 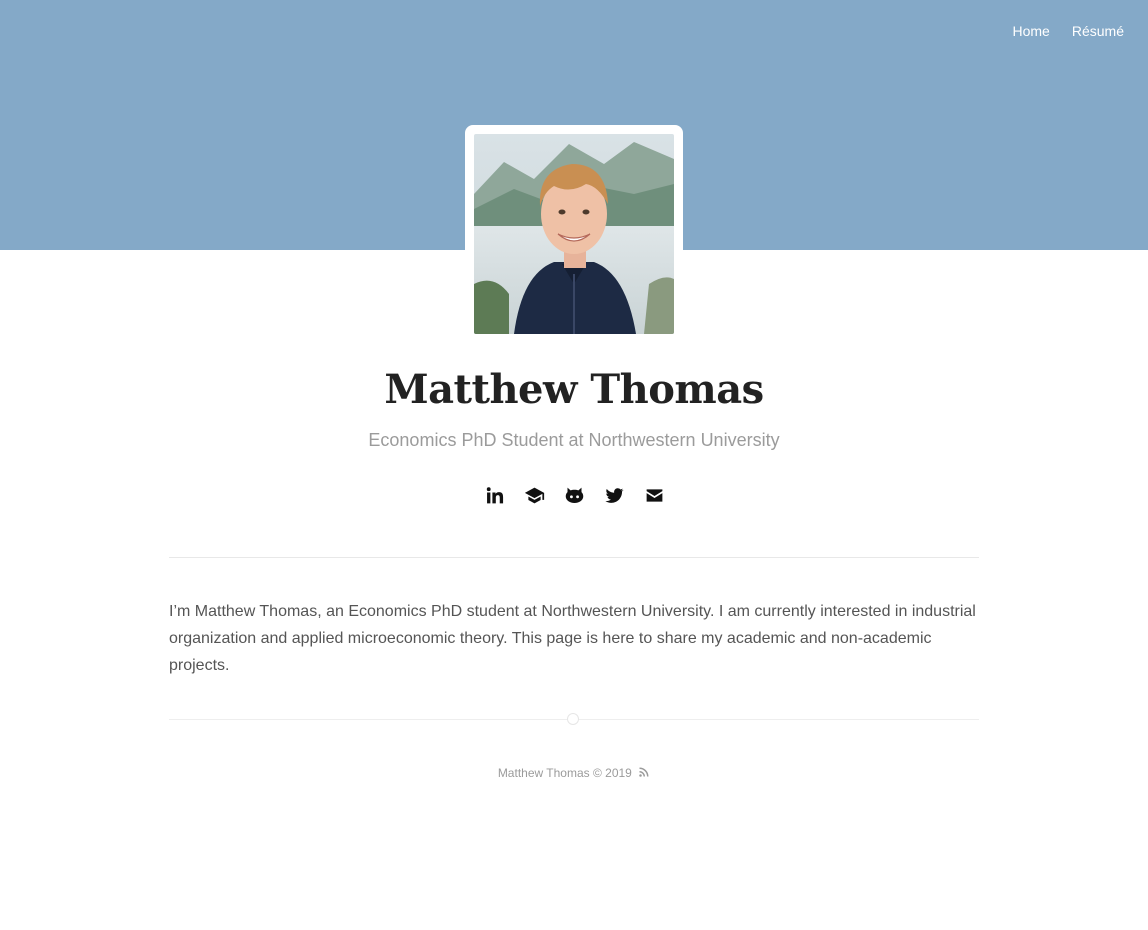 I want to click on social-links, so click(x=574, y=495).